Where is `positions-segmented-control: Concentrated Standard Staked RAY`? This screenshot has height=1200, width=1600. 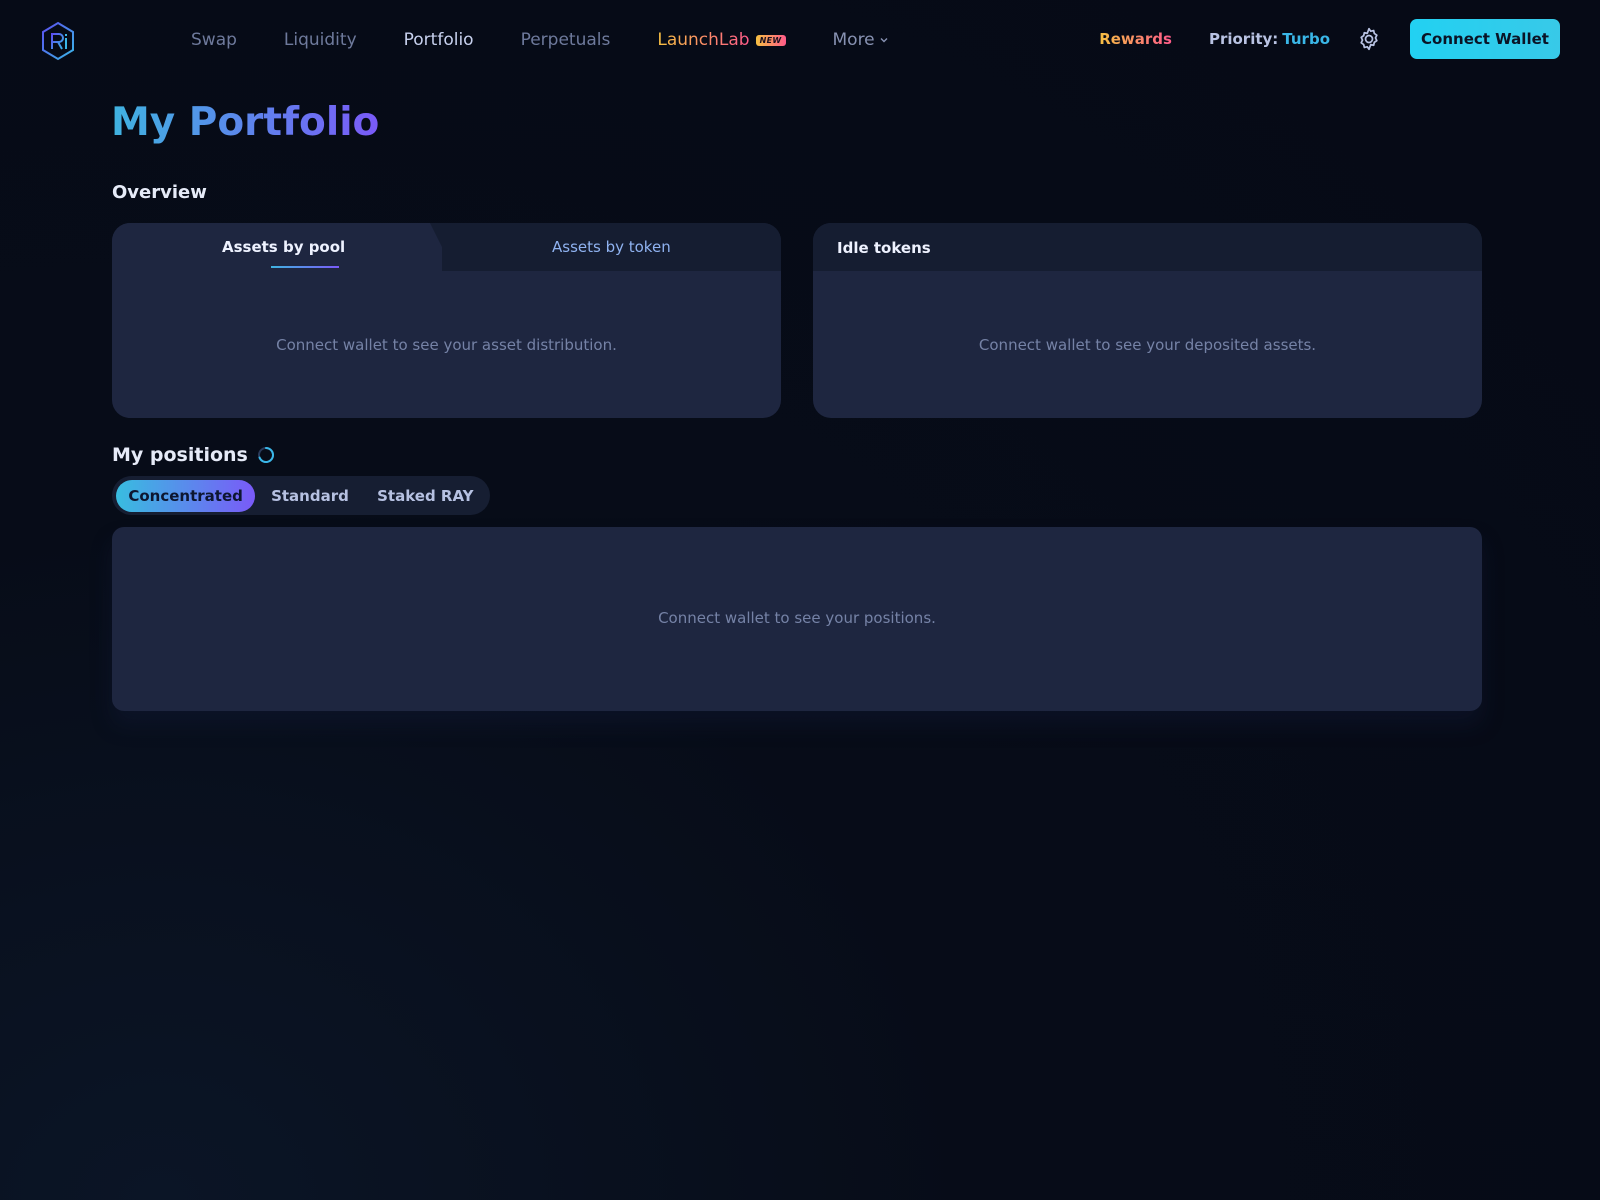 positions-segmented-control: Concentrated Standard Staked RAY is located at coordinates (301, 495).